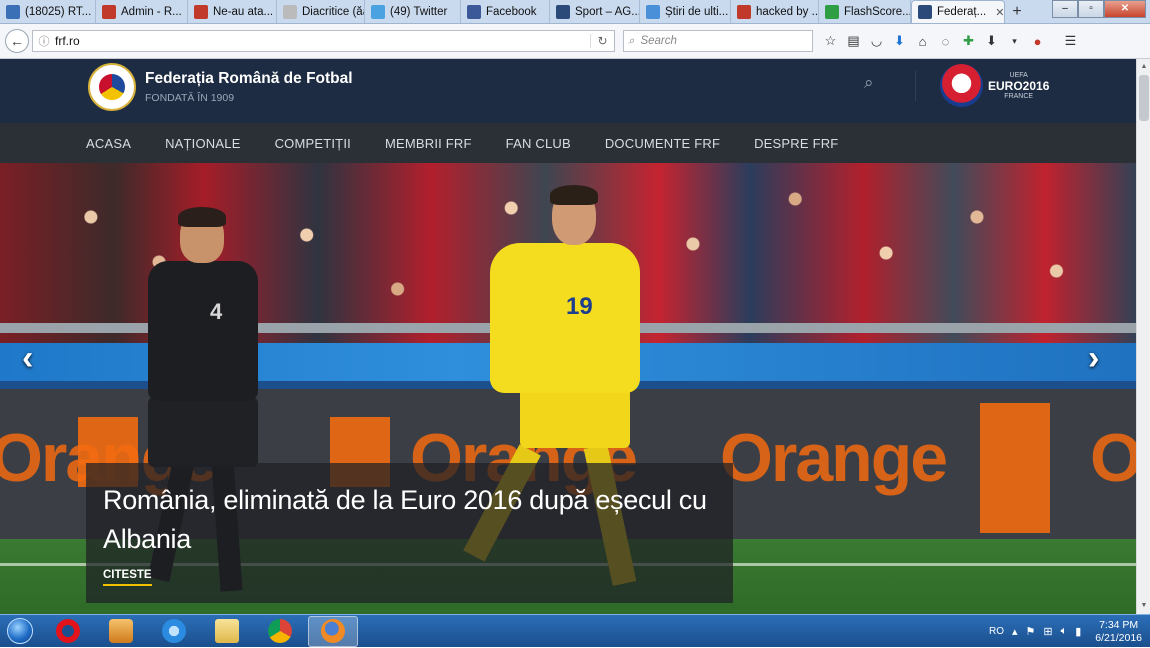 The image size is (1150, 648). I want to click on bookmark-star-icon: ☆, so click(830, 41).